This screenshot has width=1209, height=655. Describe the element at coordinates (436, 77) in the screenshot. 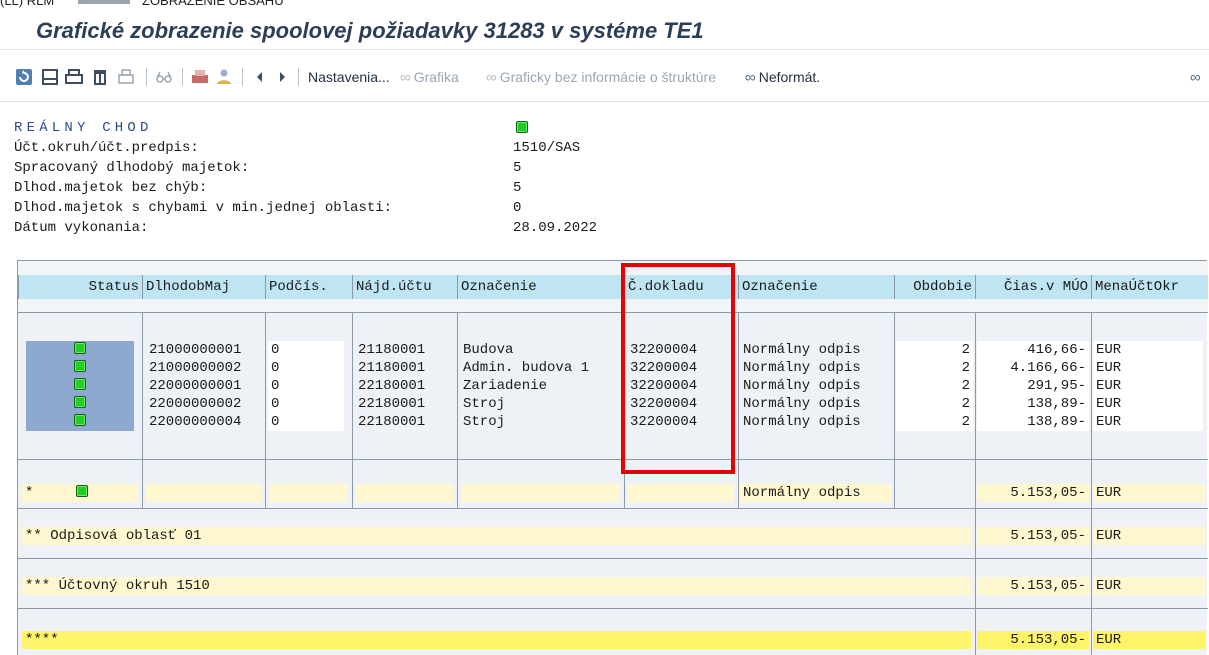

I see `graphic-label: Grafika` at that location.